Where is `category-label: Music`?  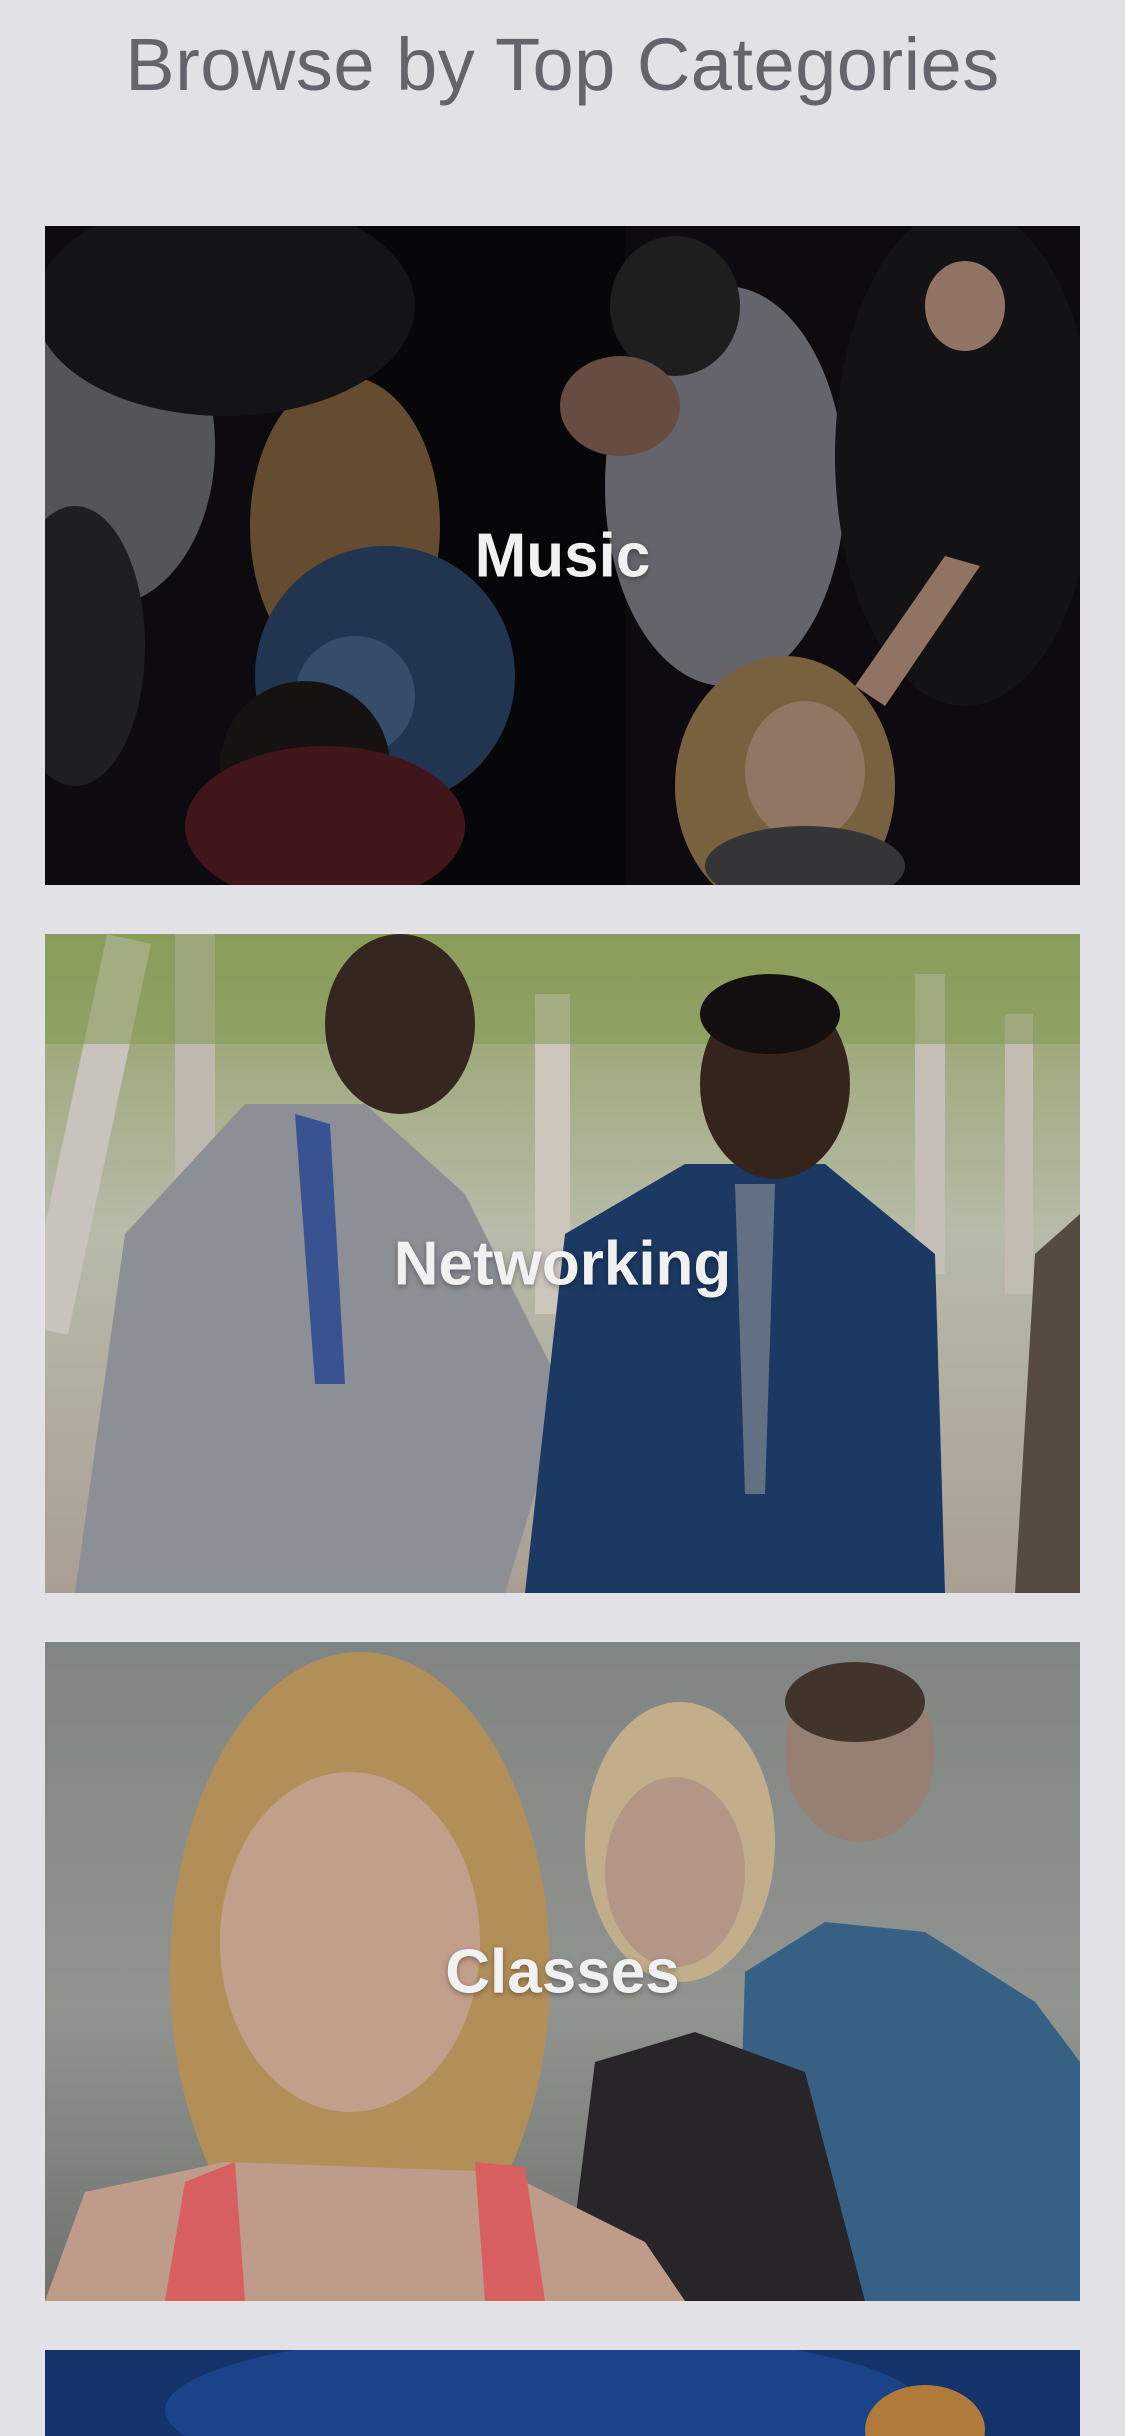 category-label: Music is located at coordinates (562, 555).